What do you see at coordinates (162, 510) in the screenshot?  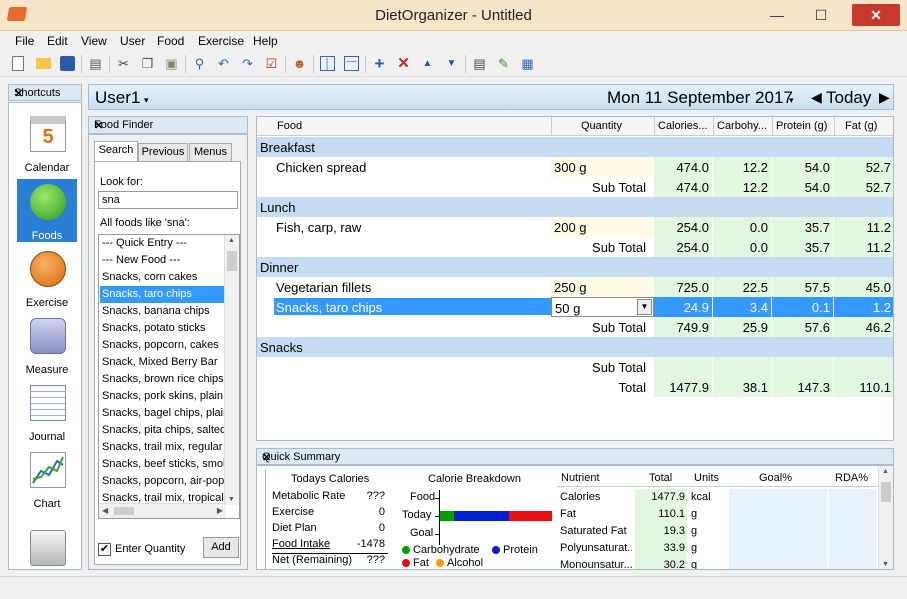 I see `list-horizontal-scrollbar: ◀ ▶` at bounding box center [162, 510].